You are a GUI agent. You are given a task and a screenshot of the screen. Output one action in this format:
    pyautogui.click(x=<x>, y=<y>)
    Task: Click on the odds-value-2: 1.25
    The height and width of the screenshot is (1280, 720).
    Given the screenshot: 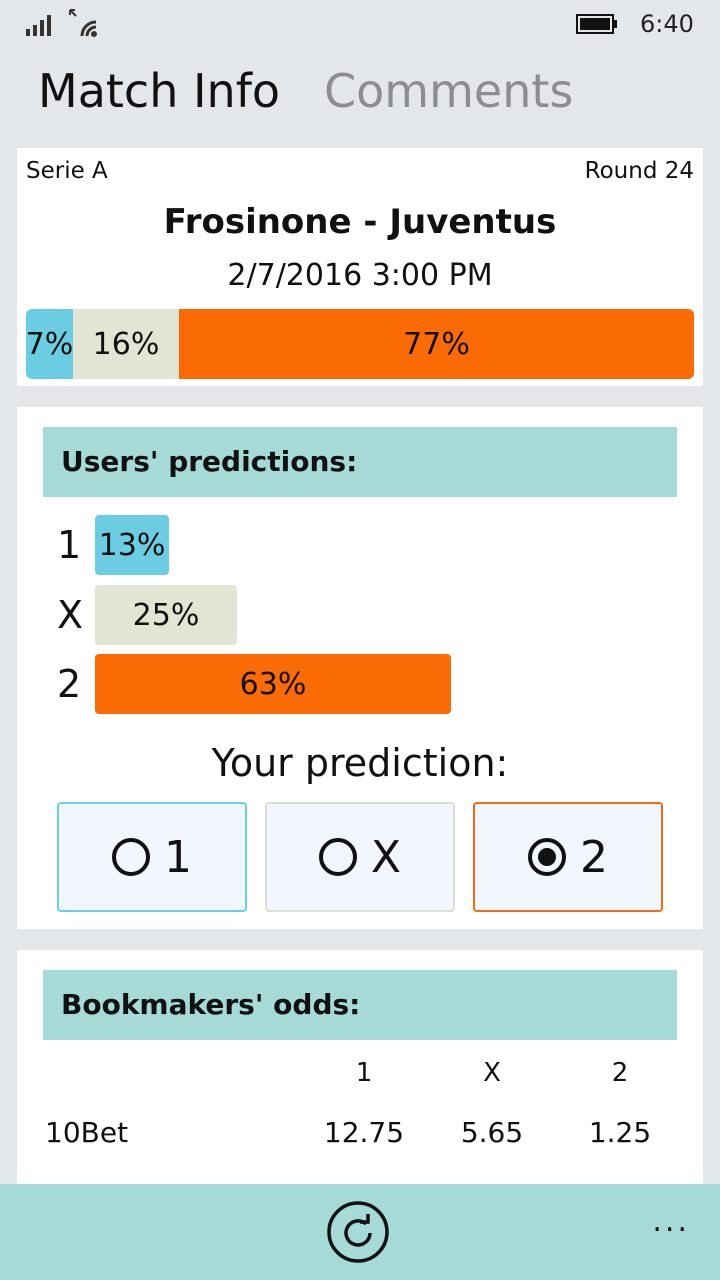 What is the action you would take?
    pyautogui.click(x=620, y=1132)
    